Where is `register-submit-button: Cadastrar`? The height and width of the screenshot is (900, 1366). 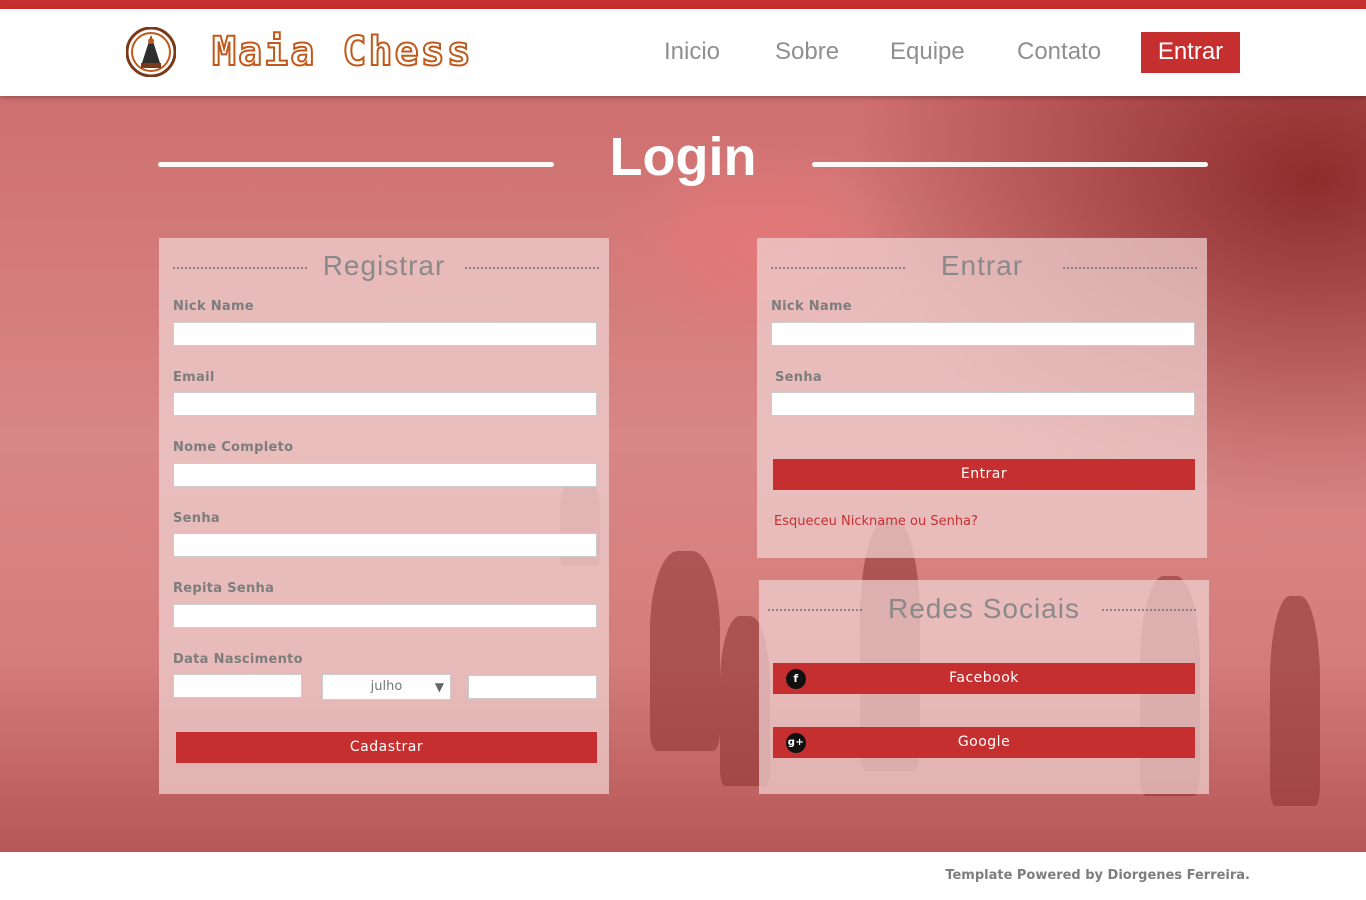 register-submit-button: Cadastrar is located at coordinates (386, 747).